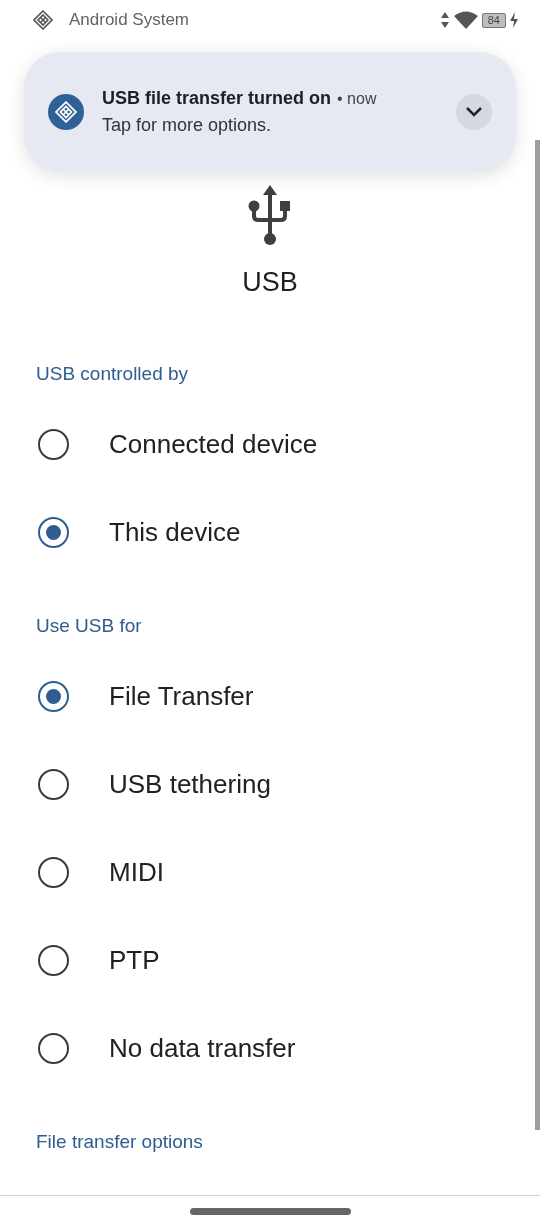  I want to click on option-label: No data transfer, so click(202, 1048).